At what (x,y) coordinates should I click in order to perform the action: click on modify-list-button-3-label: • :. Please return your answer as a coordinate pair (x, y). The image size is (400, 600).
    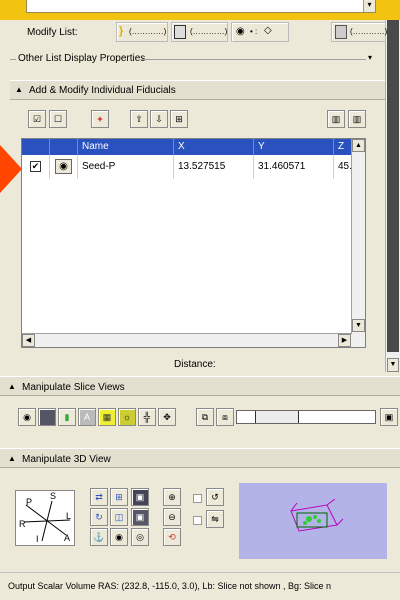
    Looking at the image, I should click on (254, 31).